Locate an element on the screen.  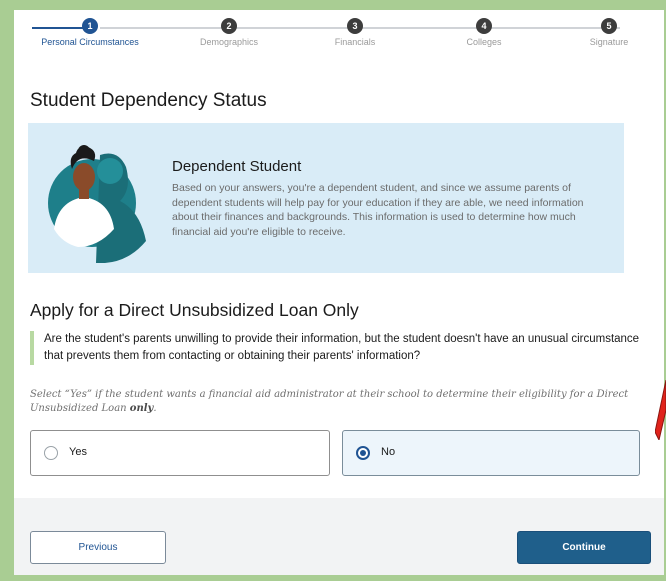
step-colleges: 4 Colleges is located at coordinates (484, 32).